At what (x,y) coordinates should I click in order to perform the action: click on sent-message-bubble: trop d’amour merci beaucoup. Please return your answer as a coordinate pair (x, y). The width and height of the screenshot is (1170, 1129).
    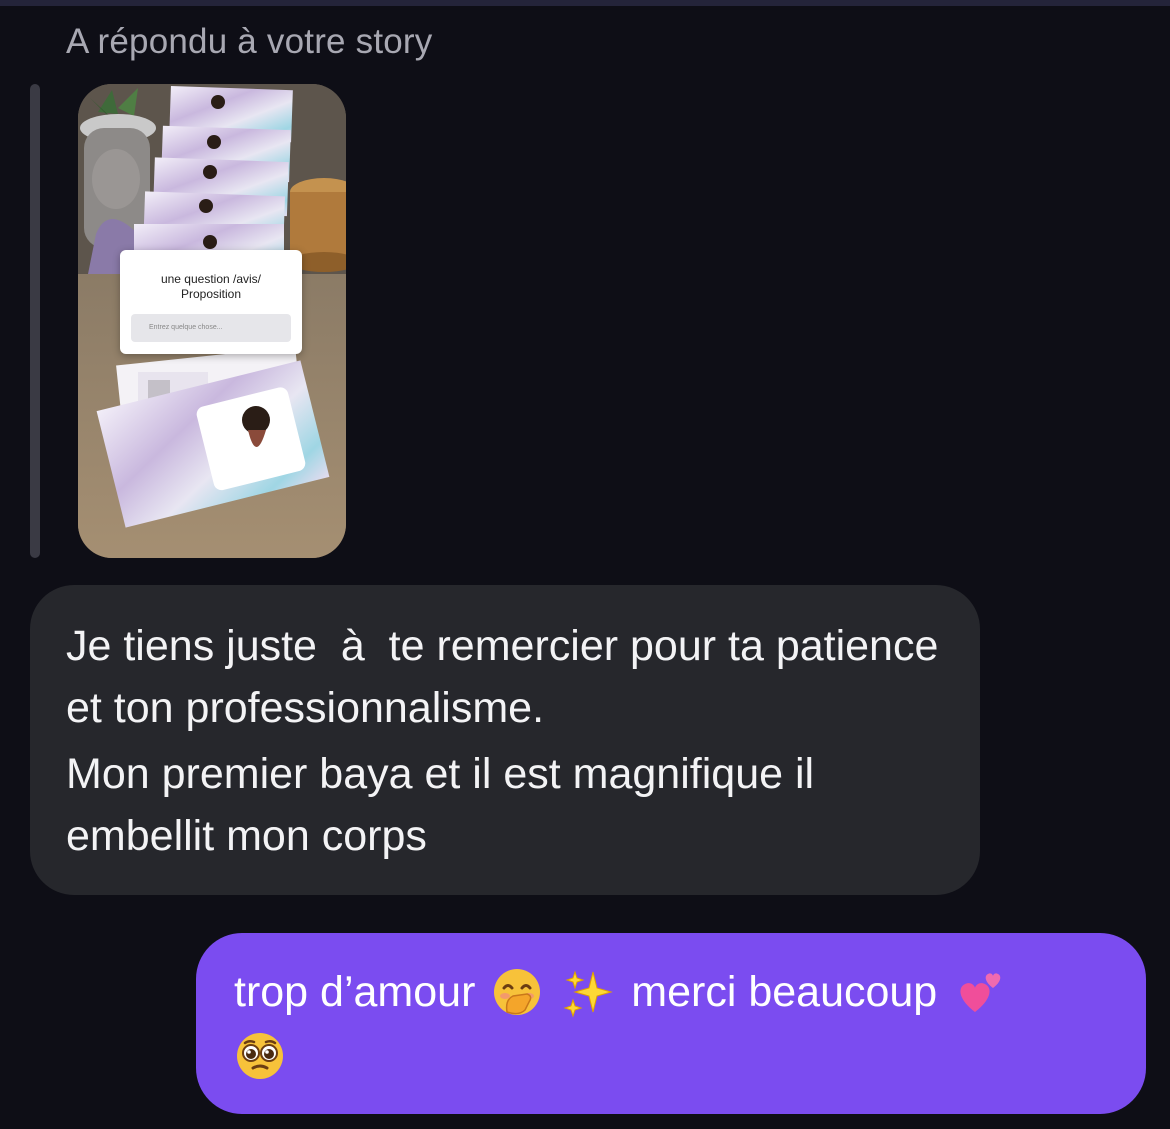
    Looking at the image, I should click on (671, 1023).